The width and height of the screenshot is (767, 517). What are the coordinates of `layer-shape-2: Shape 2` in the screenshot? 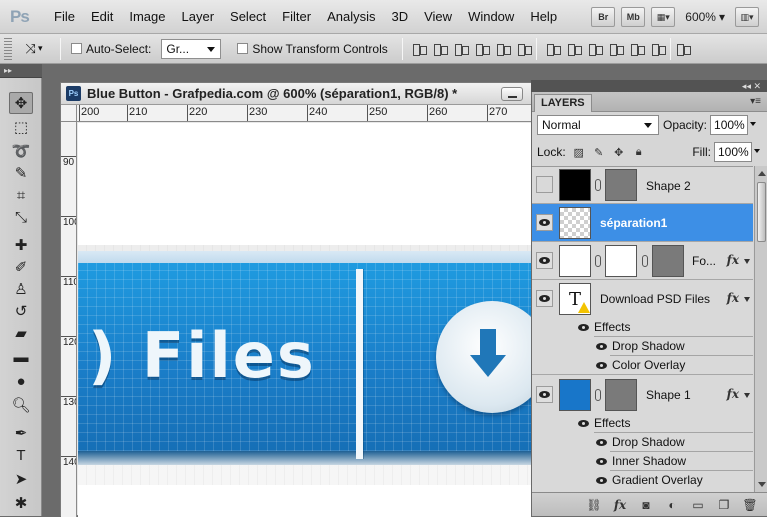 It's located at (642, 185).